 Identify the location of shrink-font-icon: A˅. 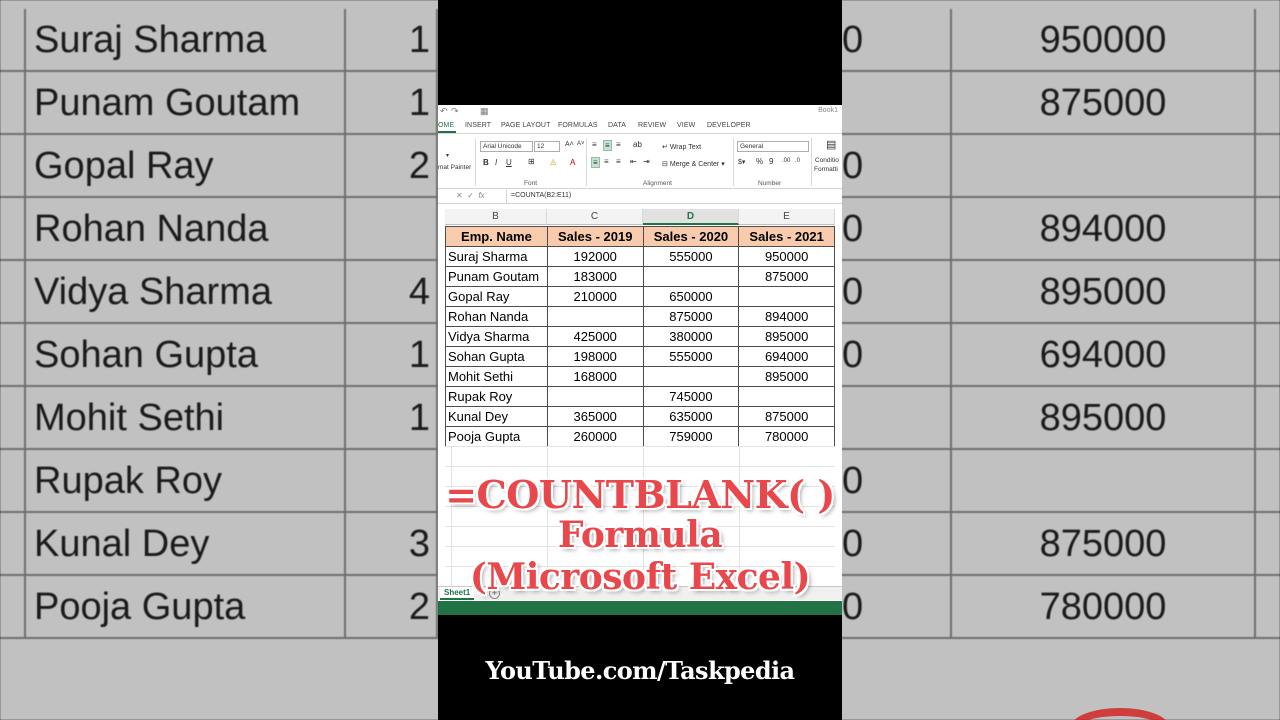
(581, 144).